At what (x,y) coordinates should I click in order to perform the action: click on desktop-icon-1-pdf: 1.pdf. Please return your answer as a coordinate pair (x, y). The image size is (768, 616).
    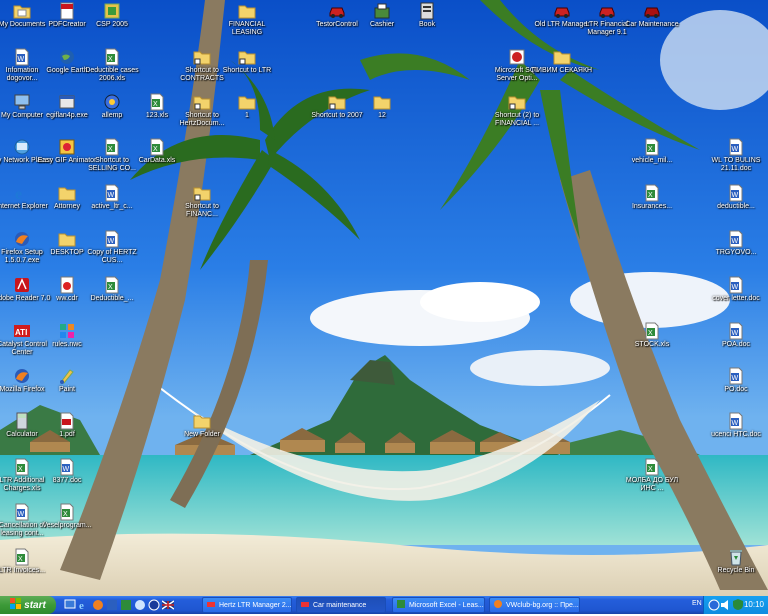
    Looking at the image, I should click on (67, 425).